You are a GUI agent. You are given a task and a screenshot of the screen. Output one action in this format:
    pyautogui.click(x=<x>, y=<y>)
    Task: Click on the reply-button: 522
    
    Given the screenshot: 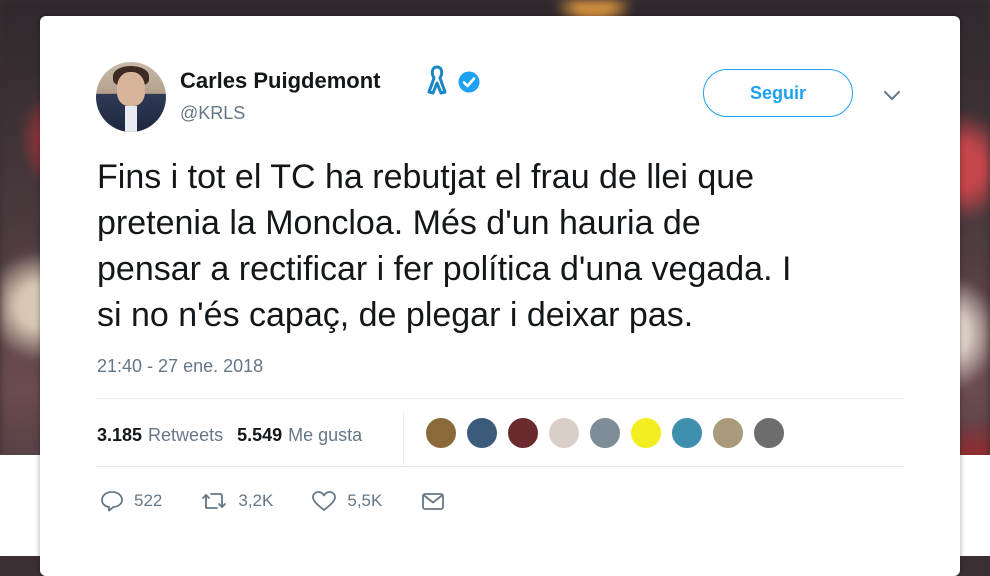 What is the action you would take?
    pyautogui.click(x=131, y=501)
    